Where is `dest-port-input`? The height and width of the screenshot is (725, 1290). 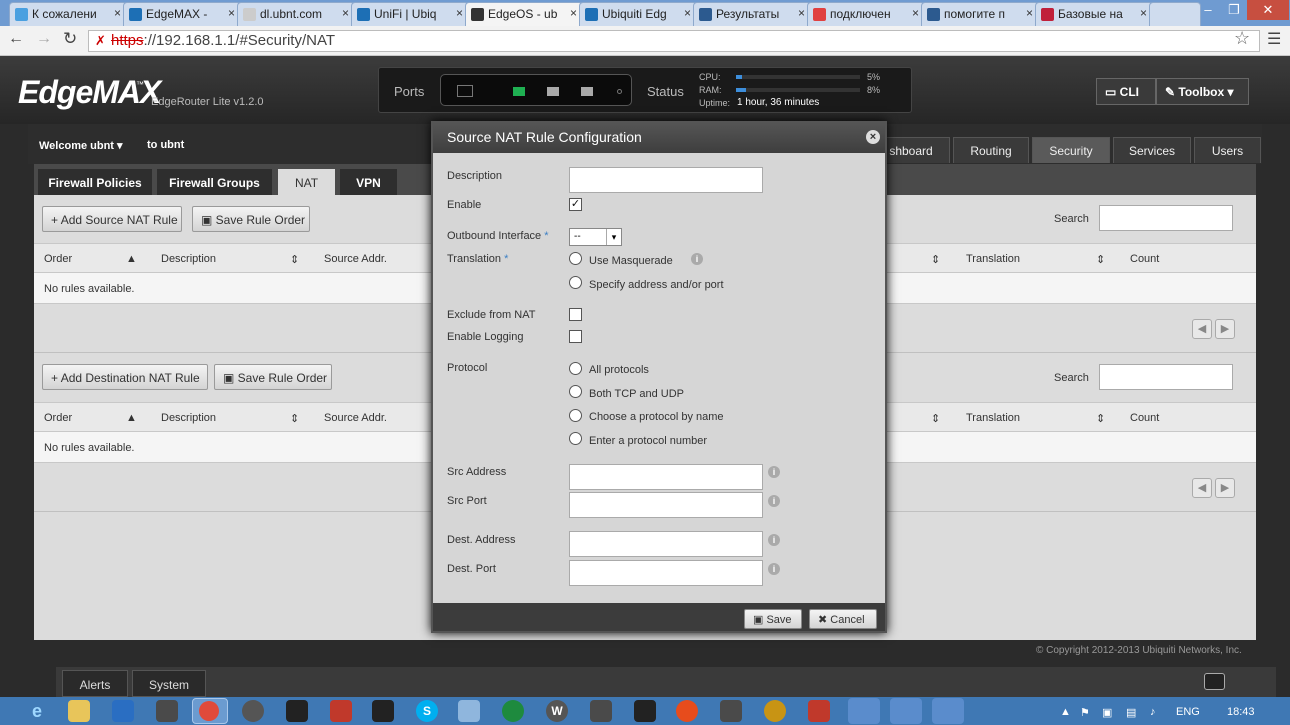 dest-port-input is located at coordinates (666, 573).